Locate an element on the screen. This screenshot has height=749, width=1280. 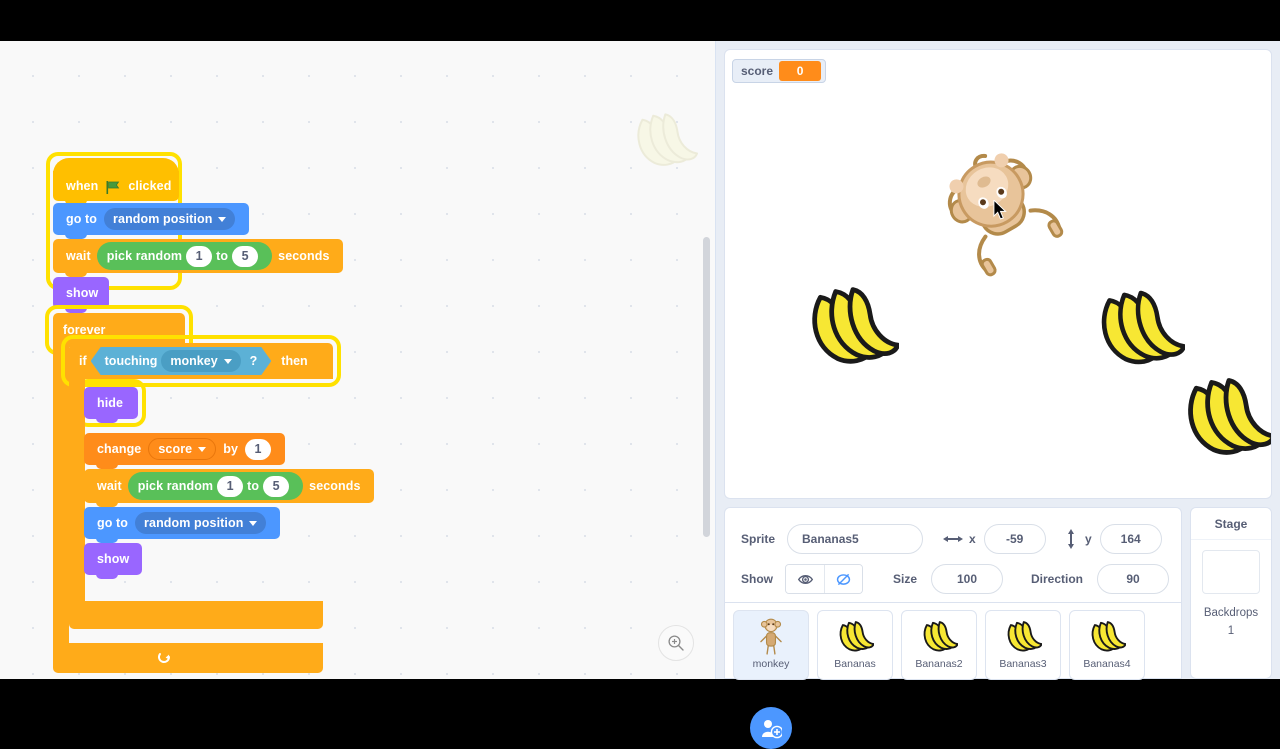
if-header: if touching monkey ? then is located at coordinates (201, 361).